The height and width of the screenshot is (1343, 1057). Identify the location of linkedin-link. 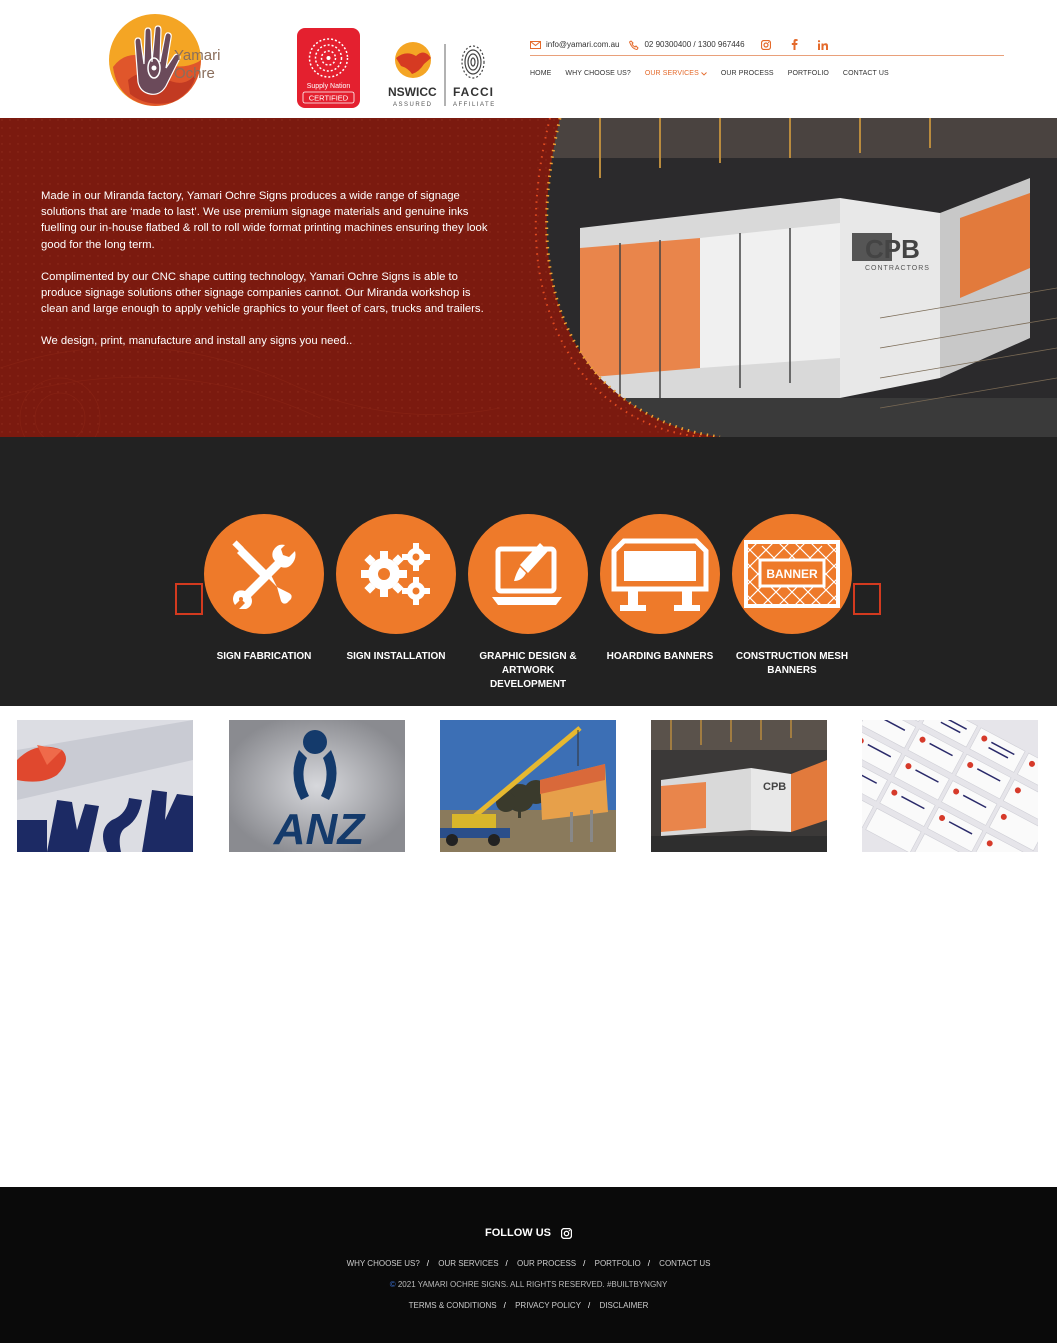
(822, 44).